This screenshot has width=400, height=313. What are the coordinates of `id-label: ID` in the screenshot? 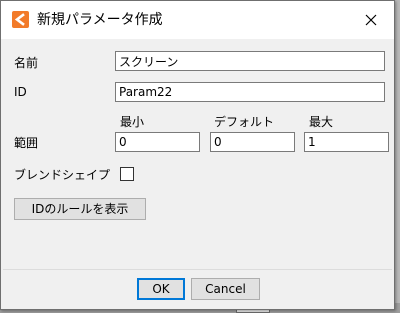 It's located at (20, 92).